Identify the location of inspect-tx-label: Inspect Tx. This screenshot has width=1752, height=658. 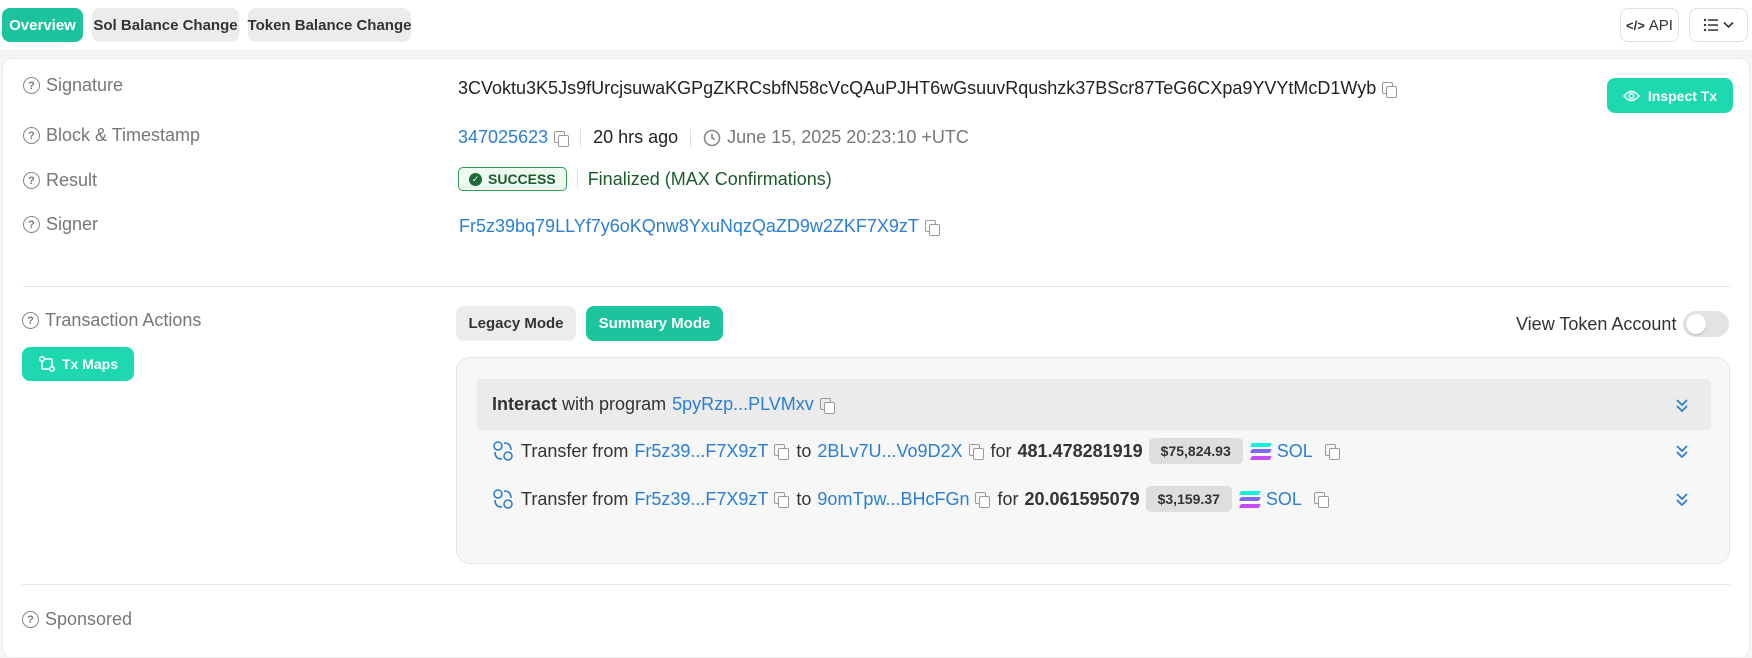
(1682, 95).